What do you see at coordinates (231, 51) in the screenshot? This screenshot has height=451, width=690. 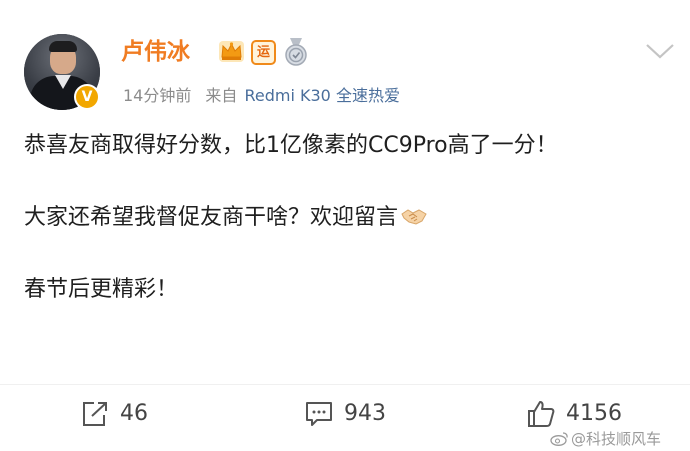 I see `crown-icon` at bounding box center [231, 51].